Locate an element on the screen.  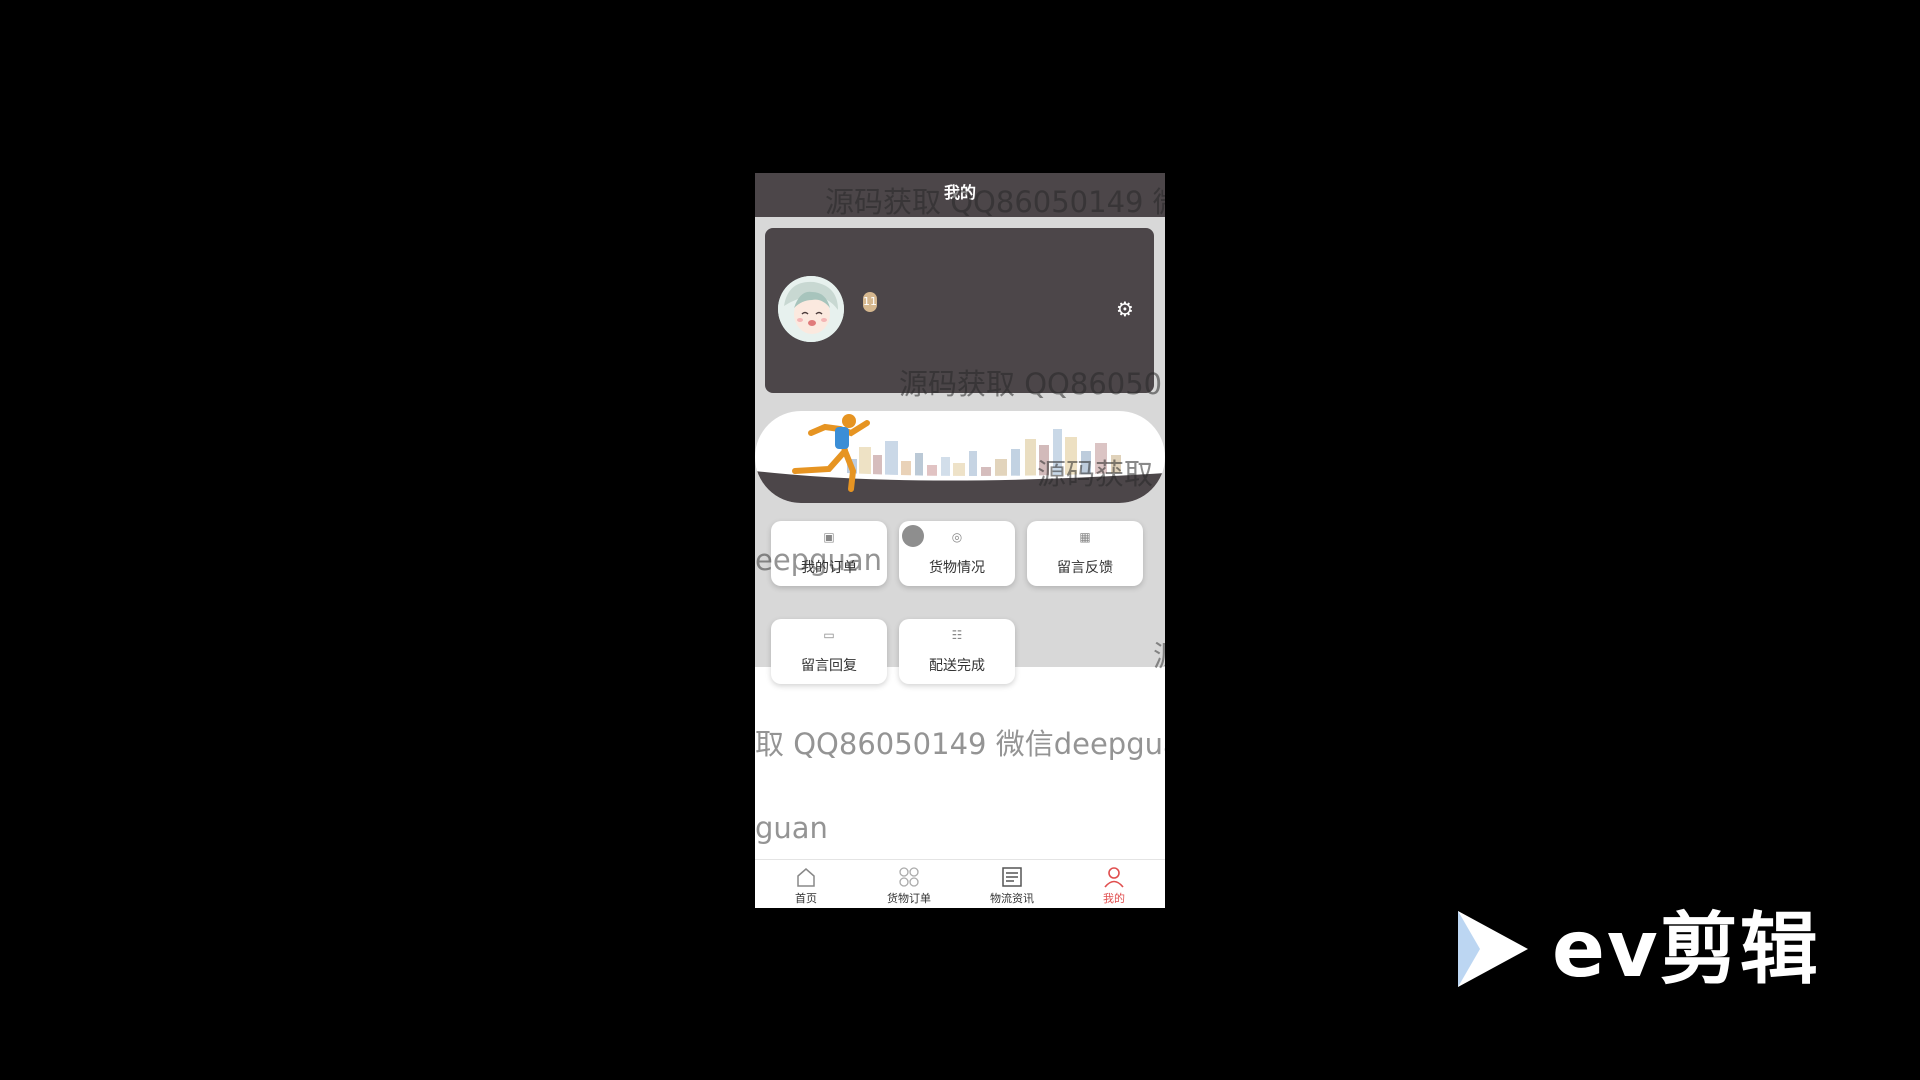
tab-label: 首页 is located at coordinates (806, 898).